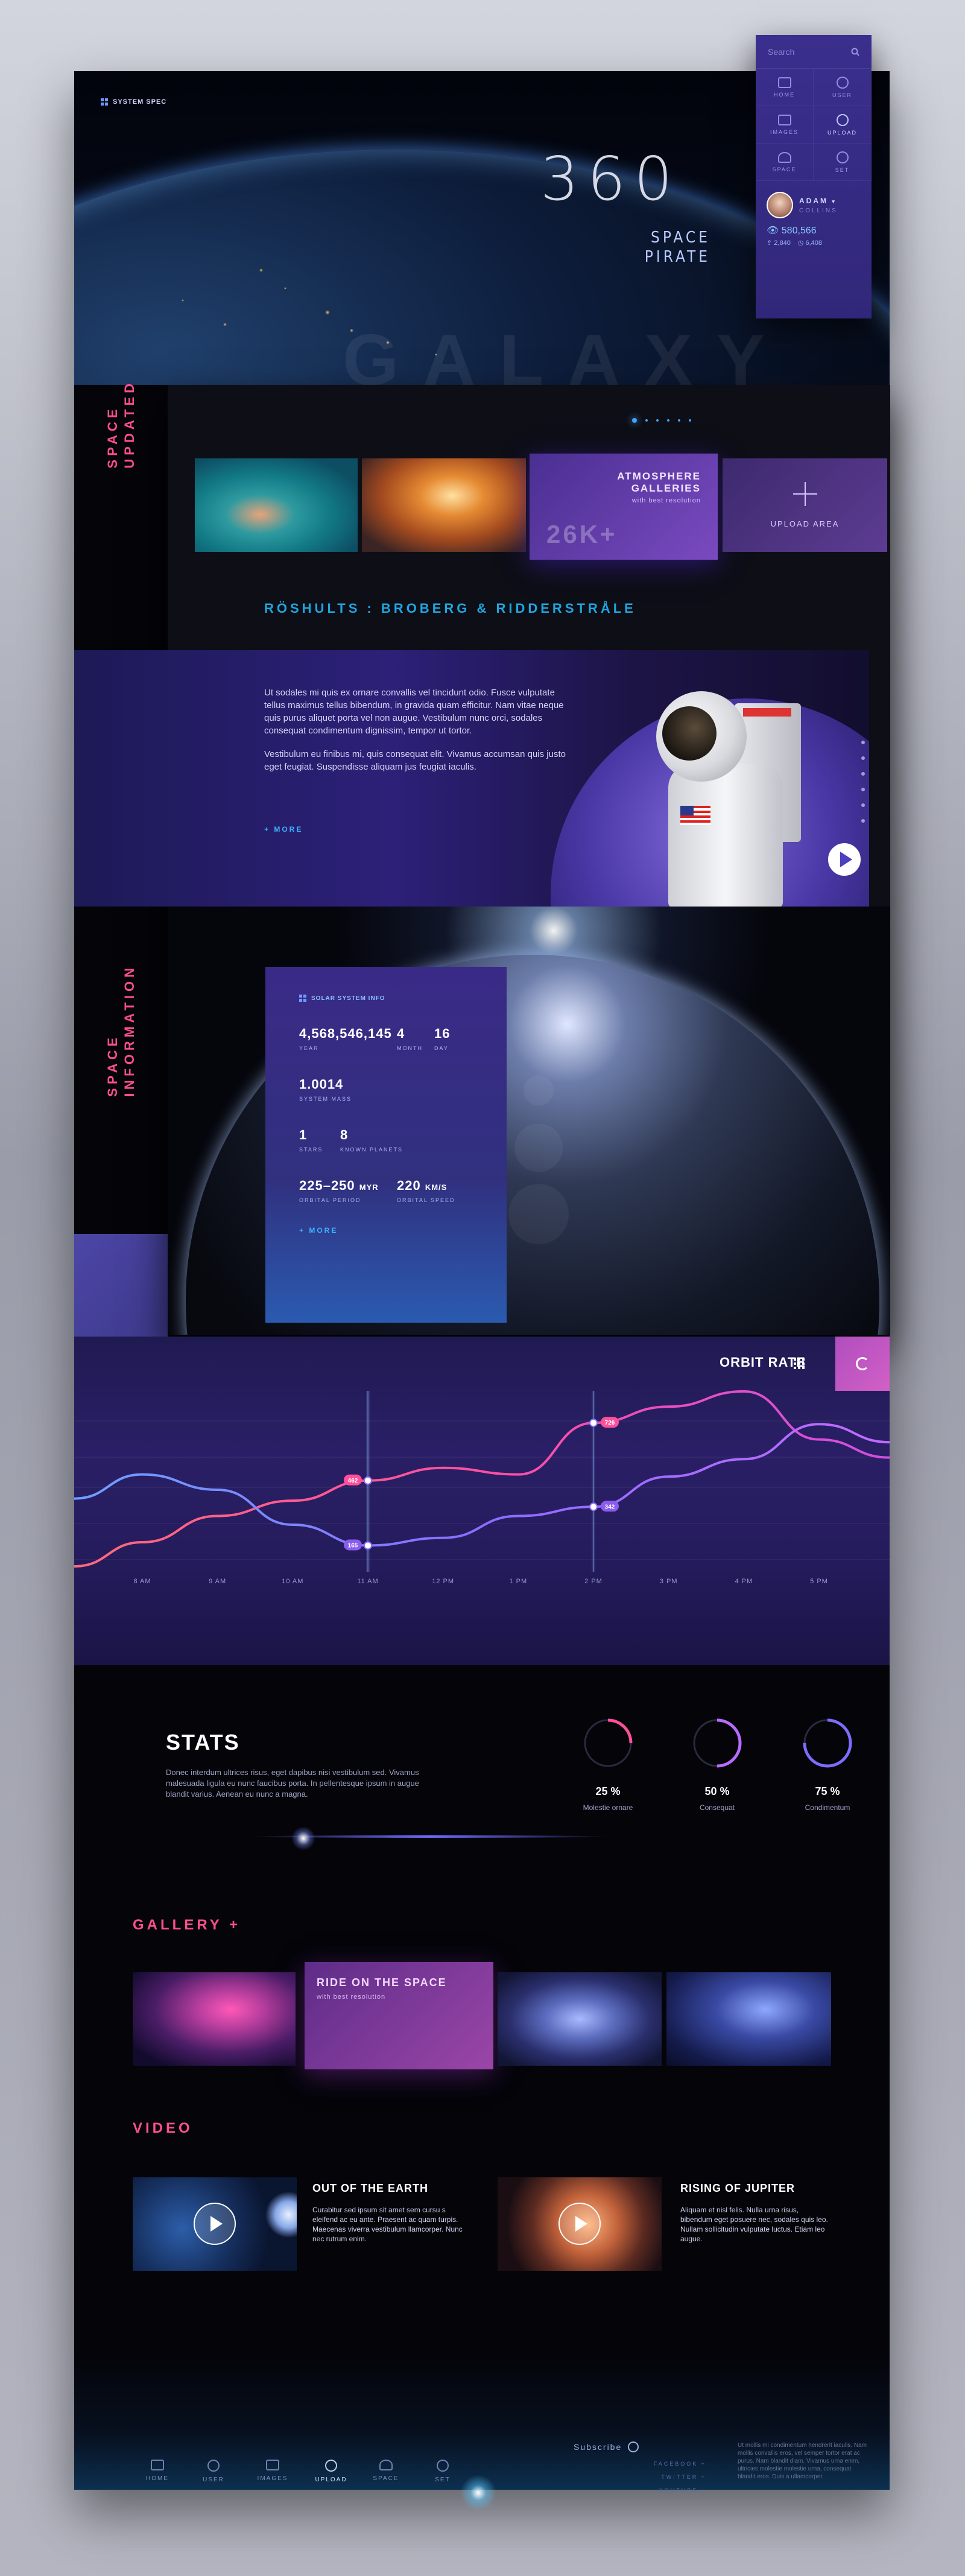 This screenshot has height=2576, width=965. I want to click on x-tick-label: 12 PM, so click(443, 1581).